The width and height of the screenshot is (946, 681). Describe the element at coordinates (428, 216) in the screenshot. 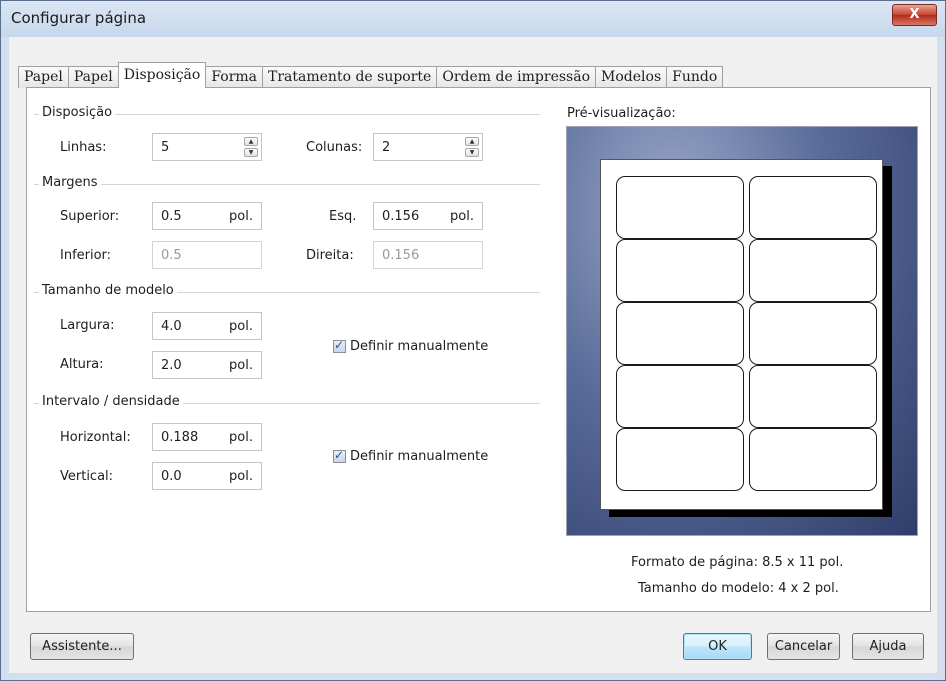

I see `left-margin-input: 0.156 pol.` at that location.